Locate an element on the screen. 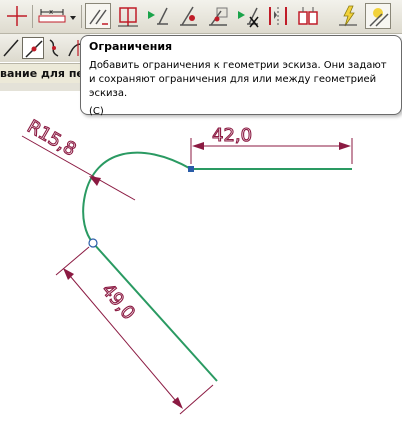  sketch-toolbar is located at coordinates (45, 48).